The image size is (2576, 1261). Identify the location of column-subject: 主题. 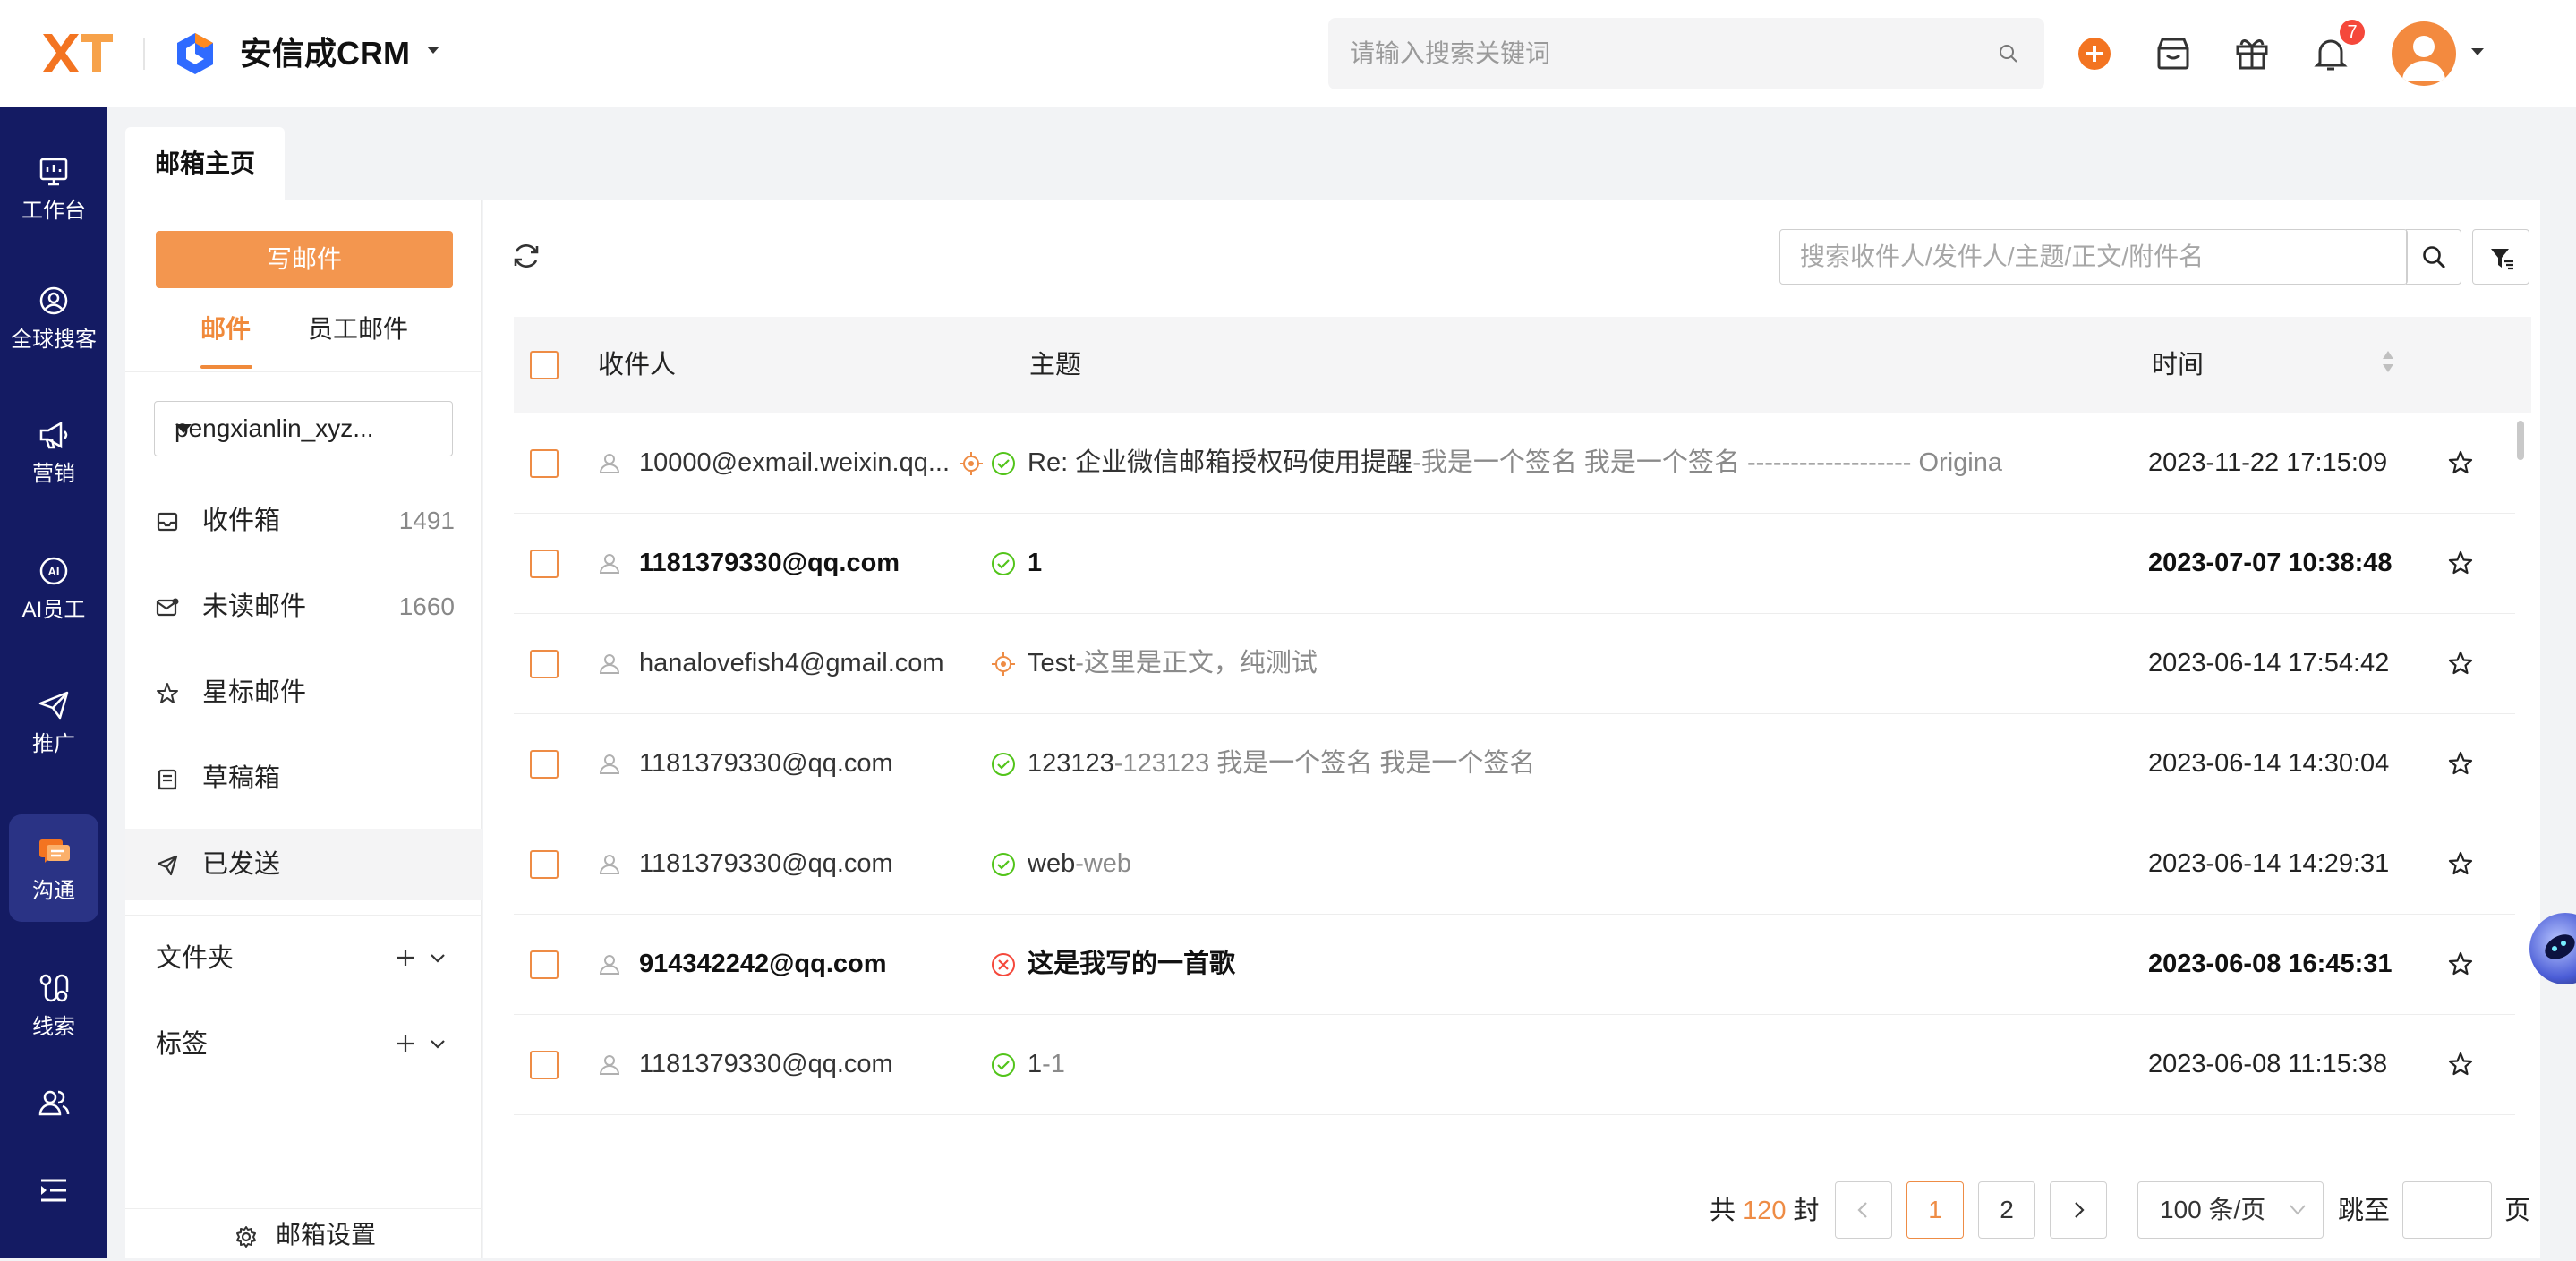
(1055, 365).